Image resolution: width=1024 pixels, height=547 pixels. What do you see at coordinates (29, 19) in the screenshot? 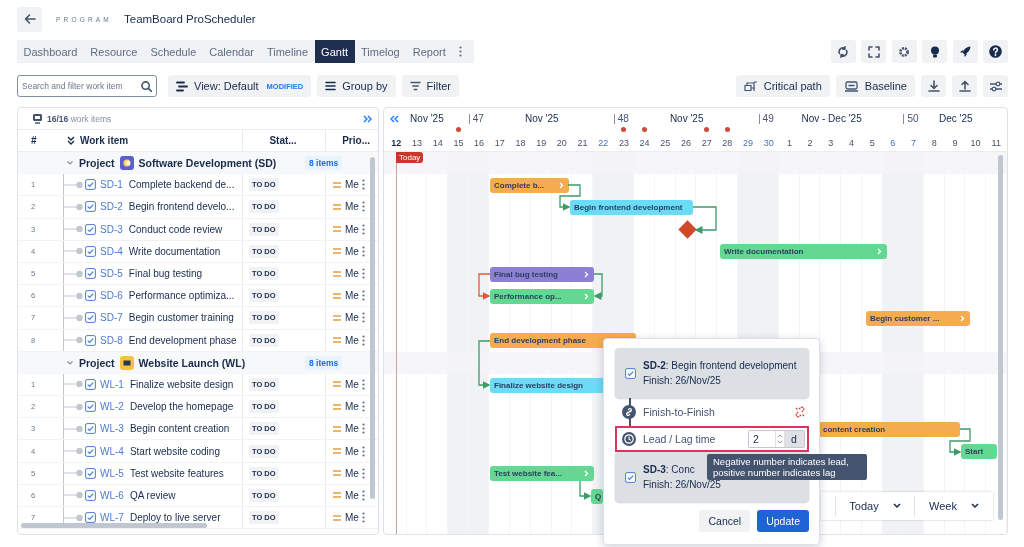
I see `back-button` at bounding box center [29, 19].